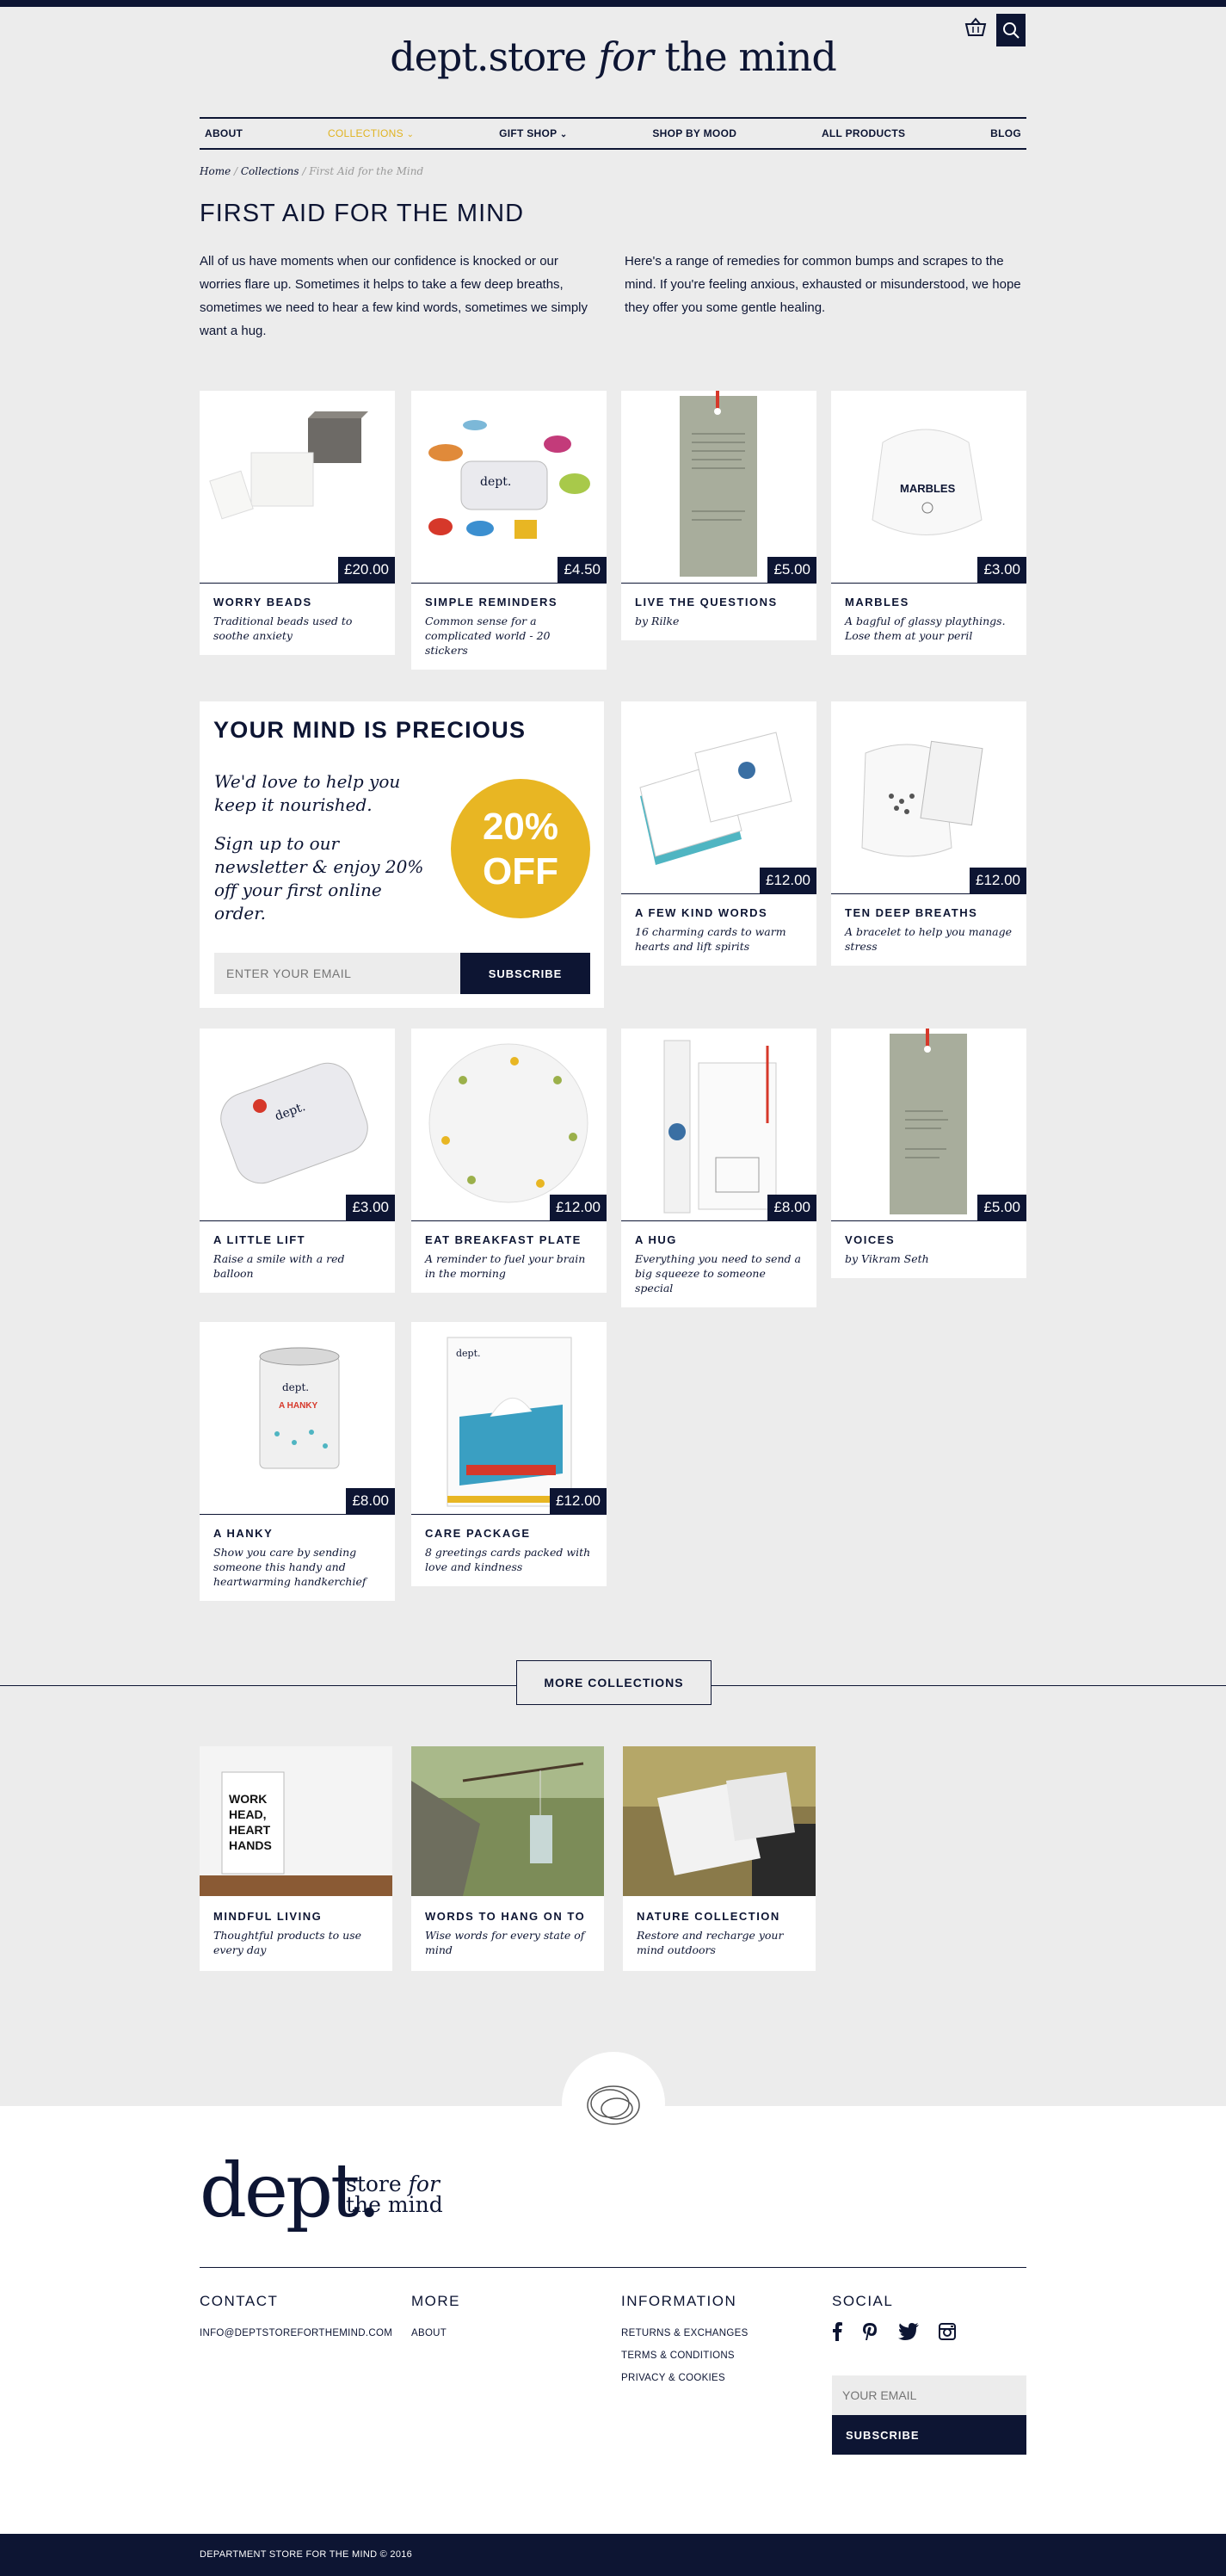 The image size is (1226, 2576). I want to click on product-image: MARBLES £3.00, so click(928, 487).